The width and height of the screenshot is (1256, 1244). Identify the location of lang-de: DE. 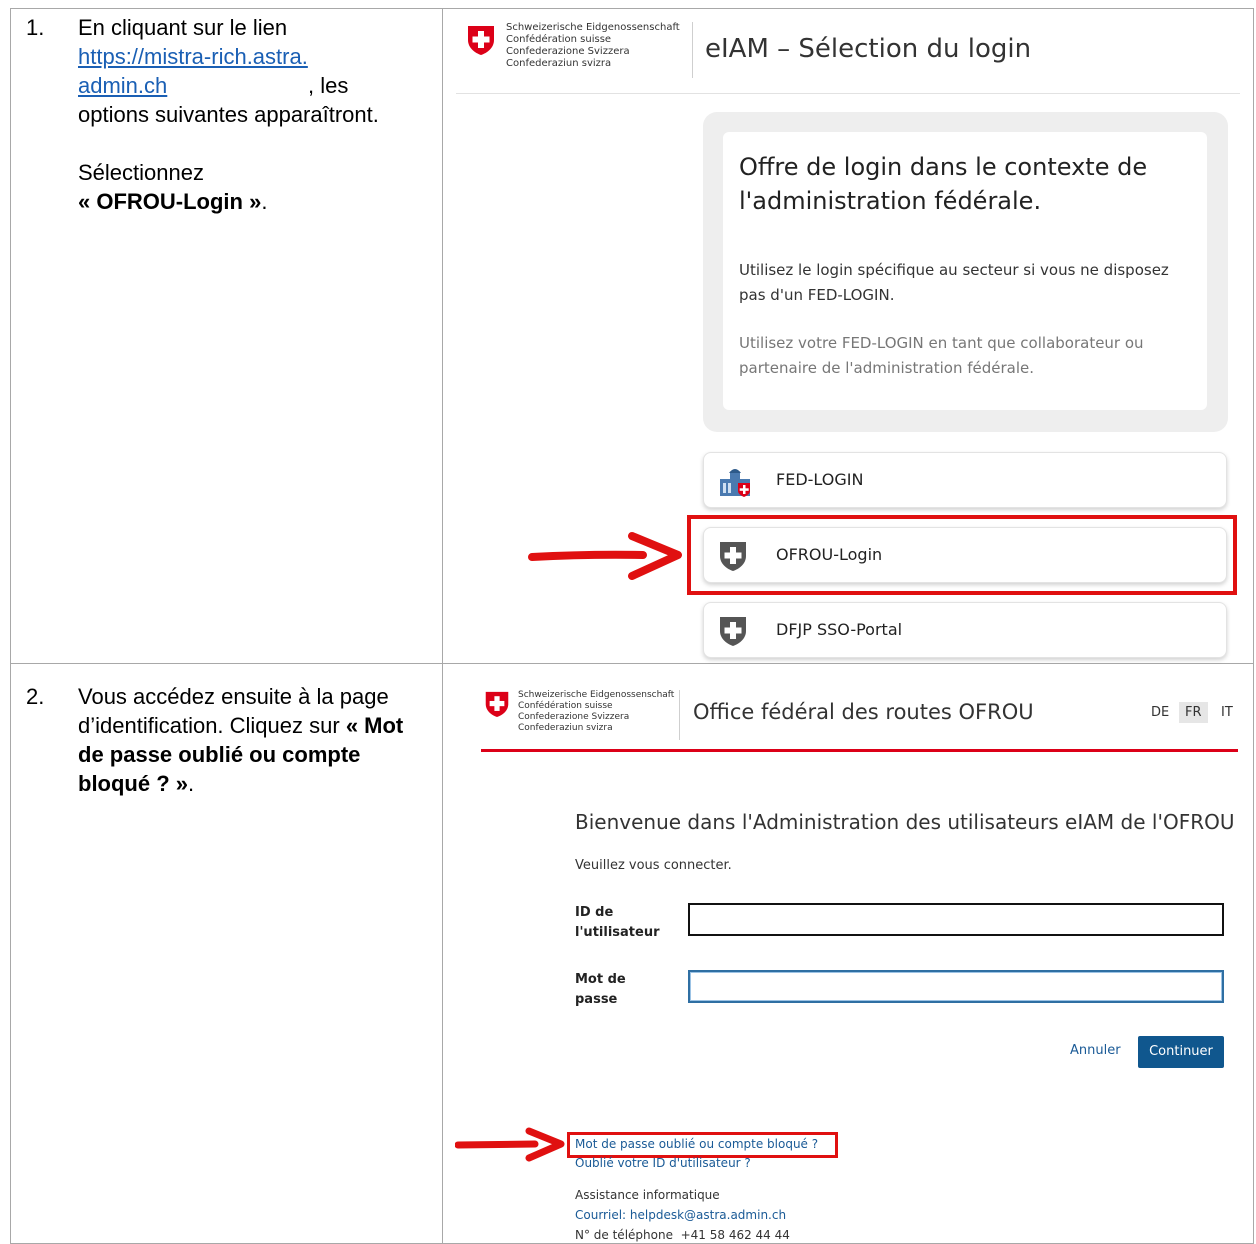
(1160, 712).